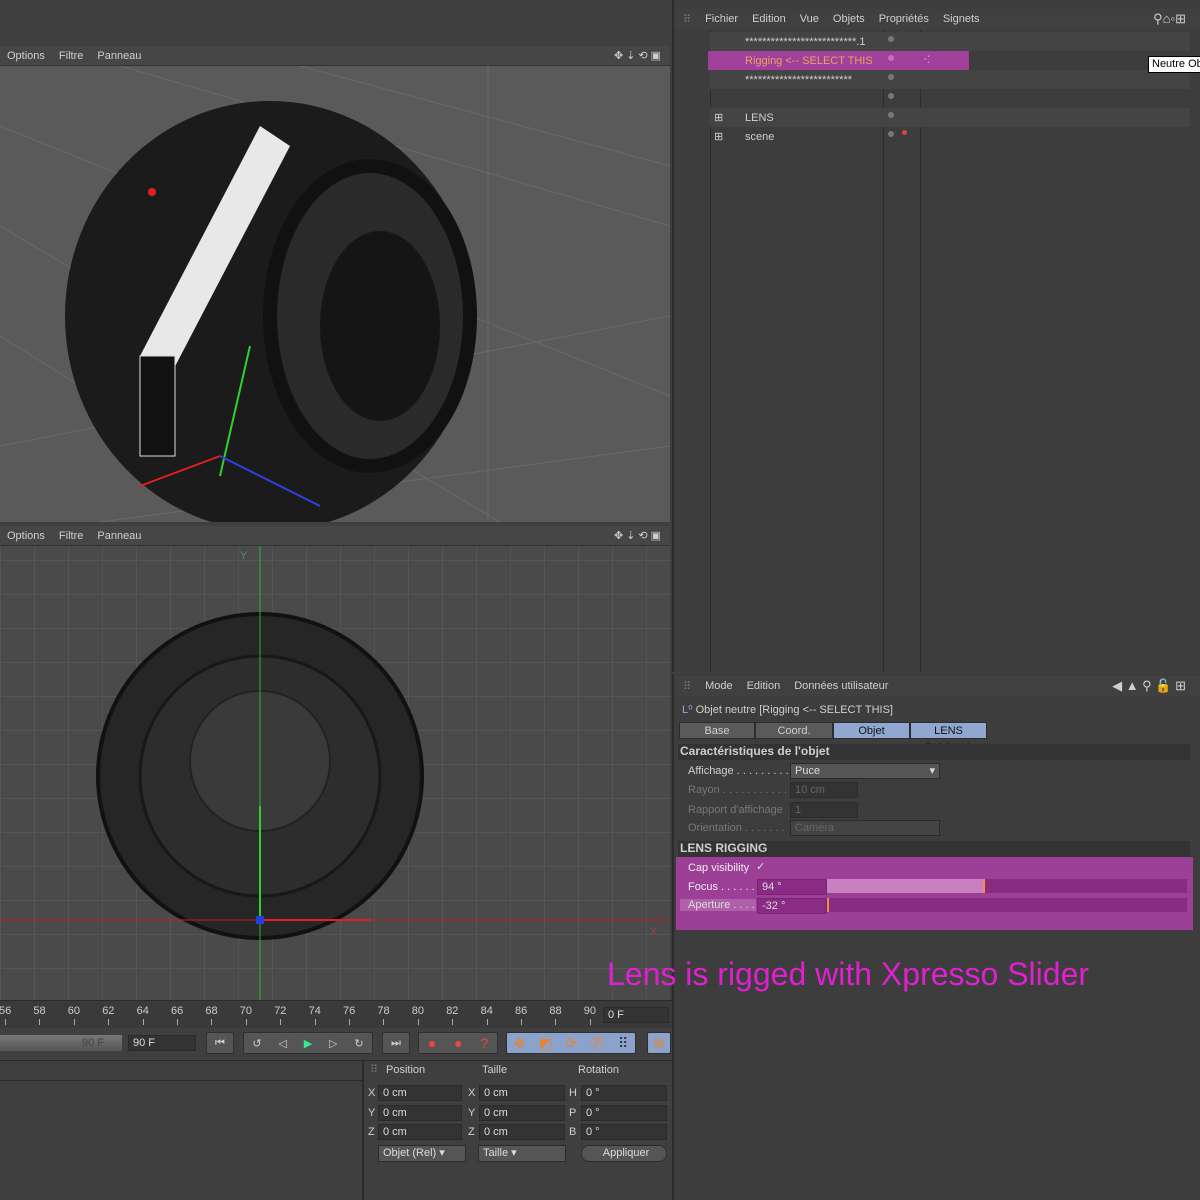 This screenshot has height=1200, width=1200. I want to click on rotate-icon: ⟳, so click(571, 1042).